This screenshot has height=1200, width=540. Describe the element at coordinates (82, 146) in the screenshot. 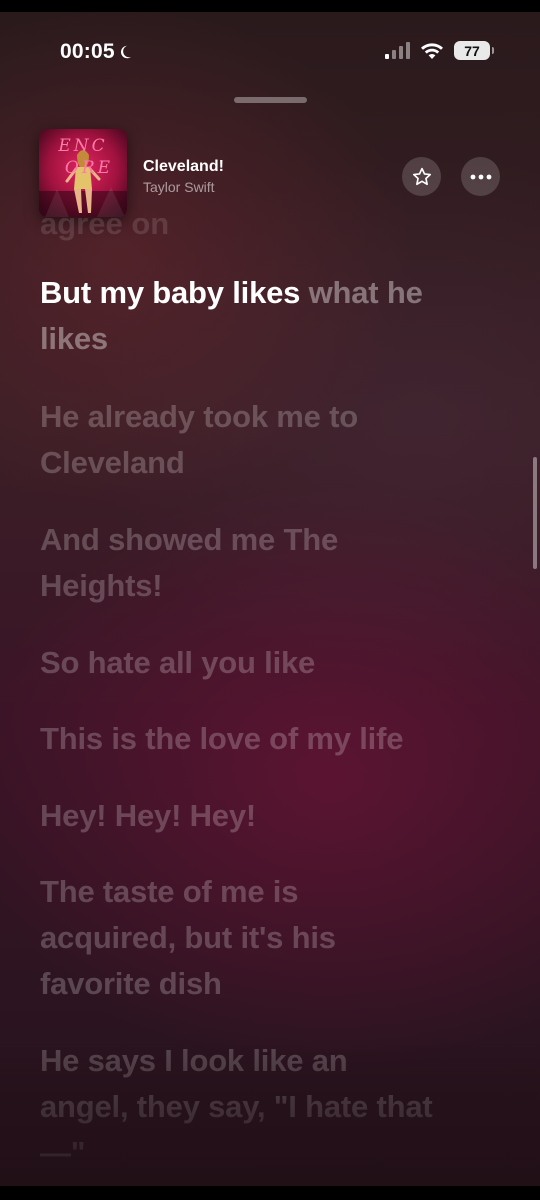

I see `svg-text: ENC` at that location.